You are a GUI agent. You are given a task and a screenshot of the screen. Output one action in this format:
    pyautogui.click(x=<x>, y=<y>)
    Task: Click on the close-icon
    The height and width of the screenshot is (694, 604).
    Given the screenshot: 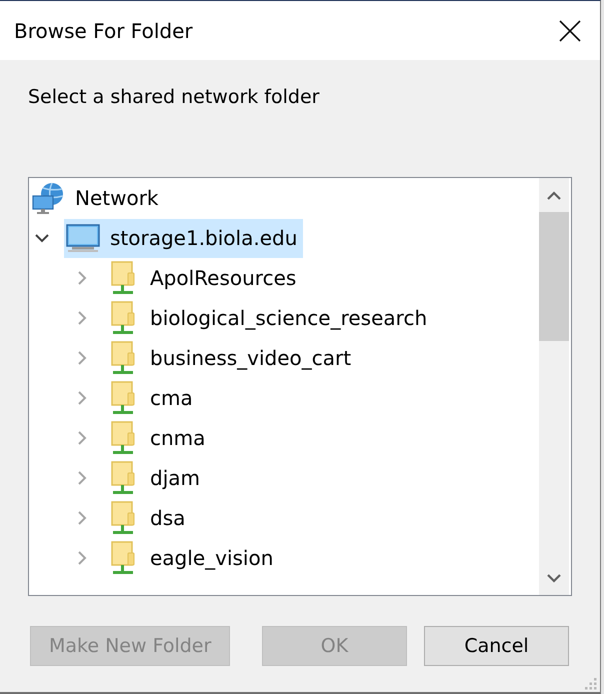 What is the action you would take?
    pyautogui.click(x=570, y=31)
    